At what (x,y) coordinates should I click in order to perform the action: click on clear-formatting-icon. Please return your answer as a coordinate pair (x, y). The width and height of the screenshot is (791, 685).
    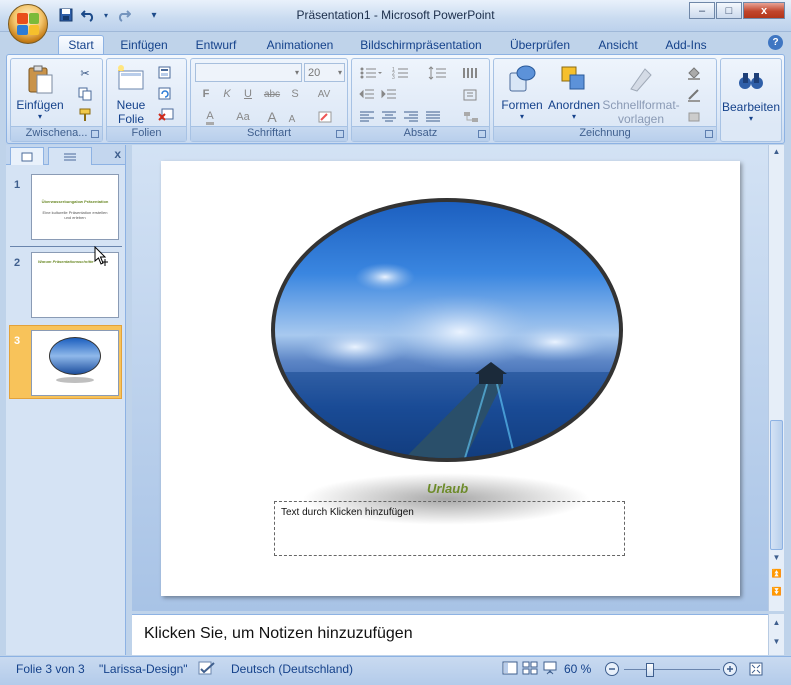
    Looking at the image, I should click on (325, 117).